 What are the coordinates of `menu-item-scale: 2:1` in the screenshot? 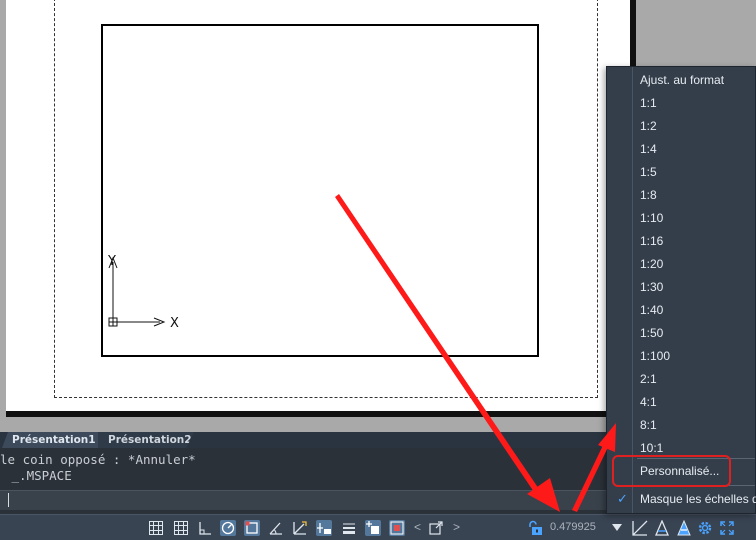 It's located at (681, 379).